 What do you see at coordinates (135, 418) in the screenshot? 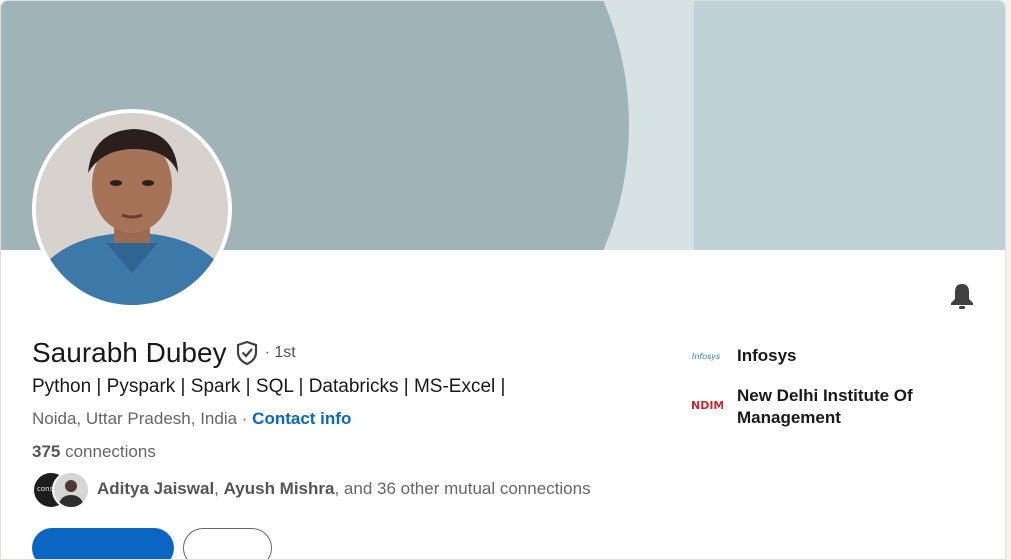
I see `profile-location: Noida, Uttar Pradesh, India` at bounding box center [135, 418].